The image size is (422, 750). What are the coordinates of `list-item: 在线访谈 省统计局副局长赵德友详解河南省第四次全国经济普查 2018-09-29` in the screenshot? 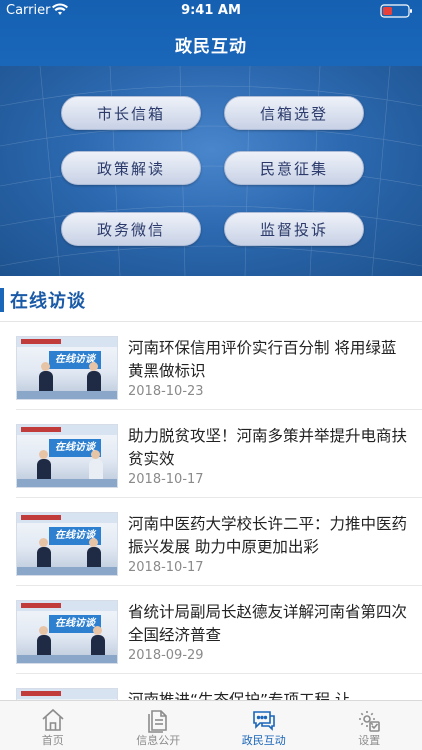 It's located at (211, 630).